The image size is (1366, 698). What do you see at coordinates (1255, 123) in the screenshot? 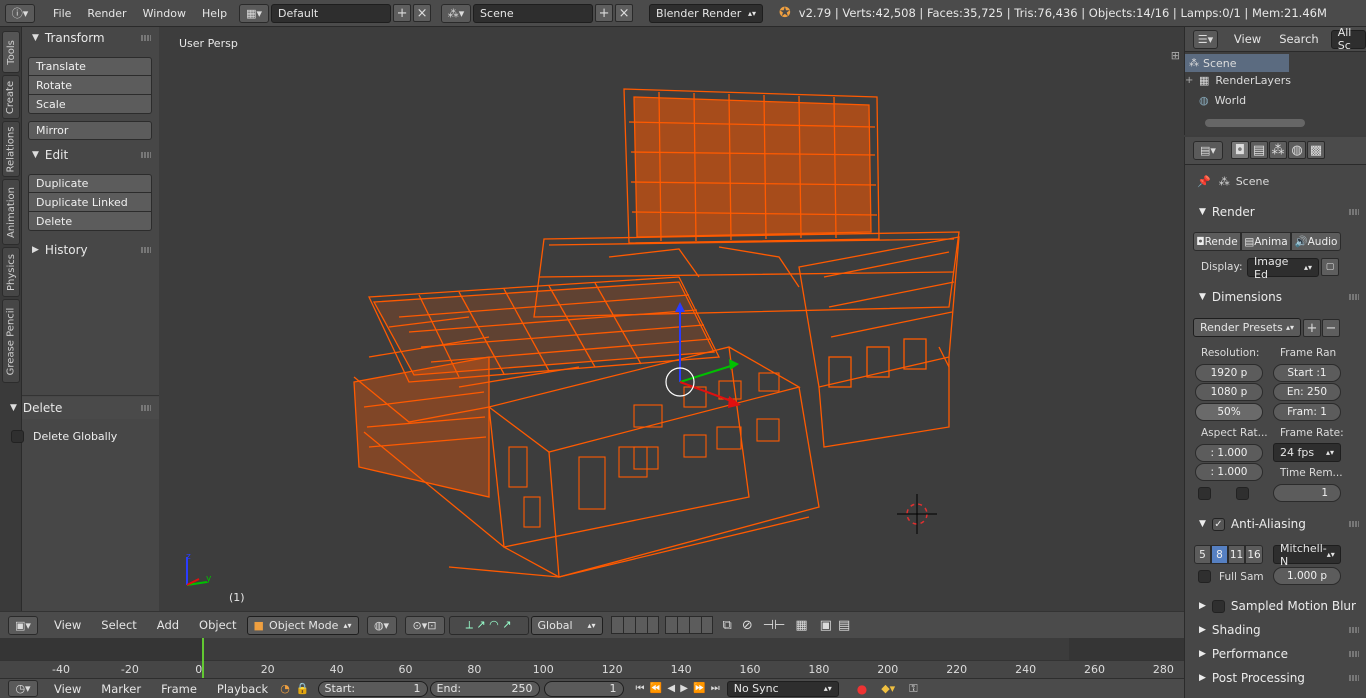
I see `outliner-scrollbar` at bounding box center [1255, 123].